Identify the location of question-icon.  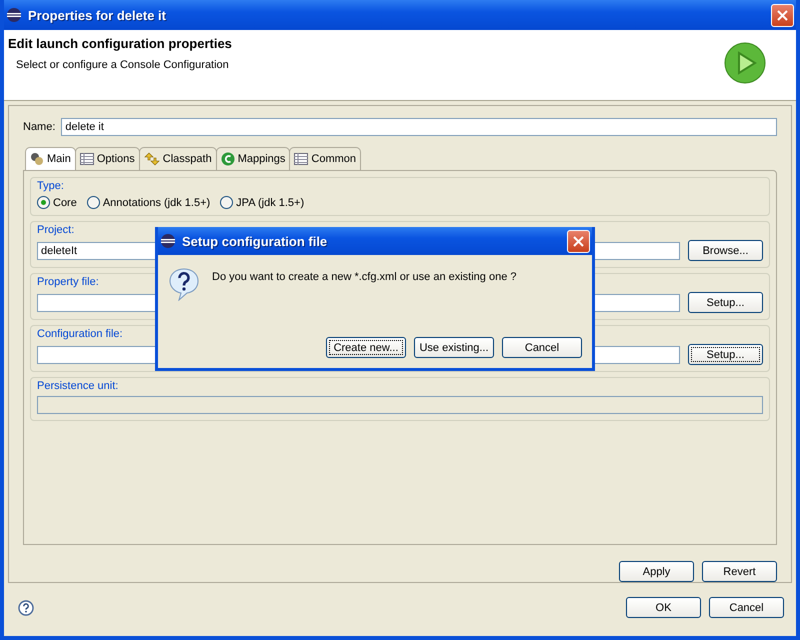
(184, 284).